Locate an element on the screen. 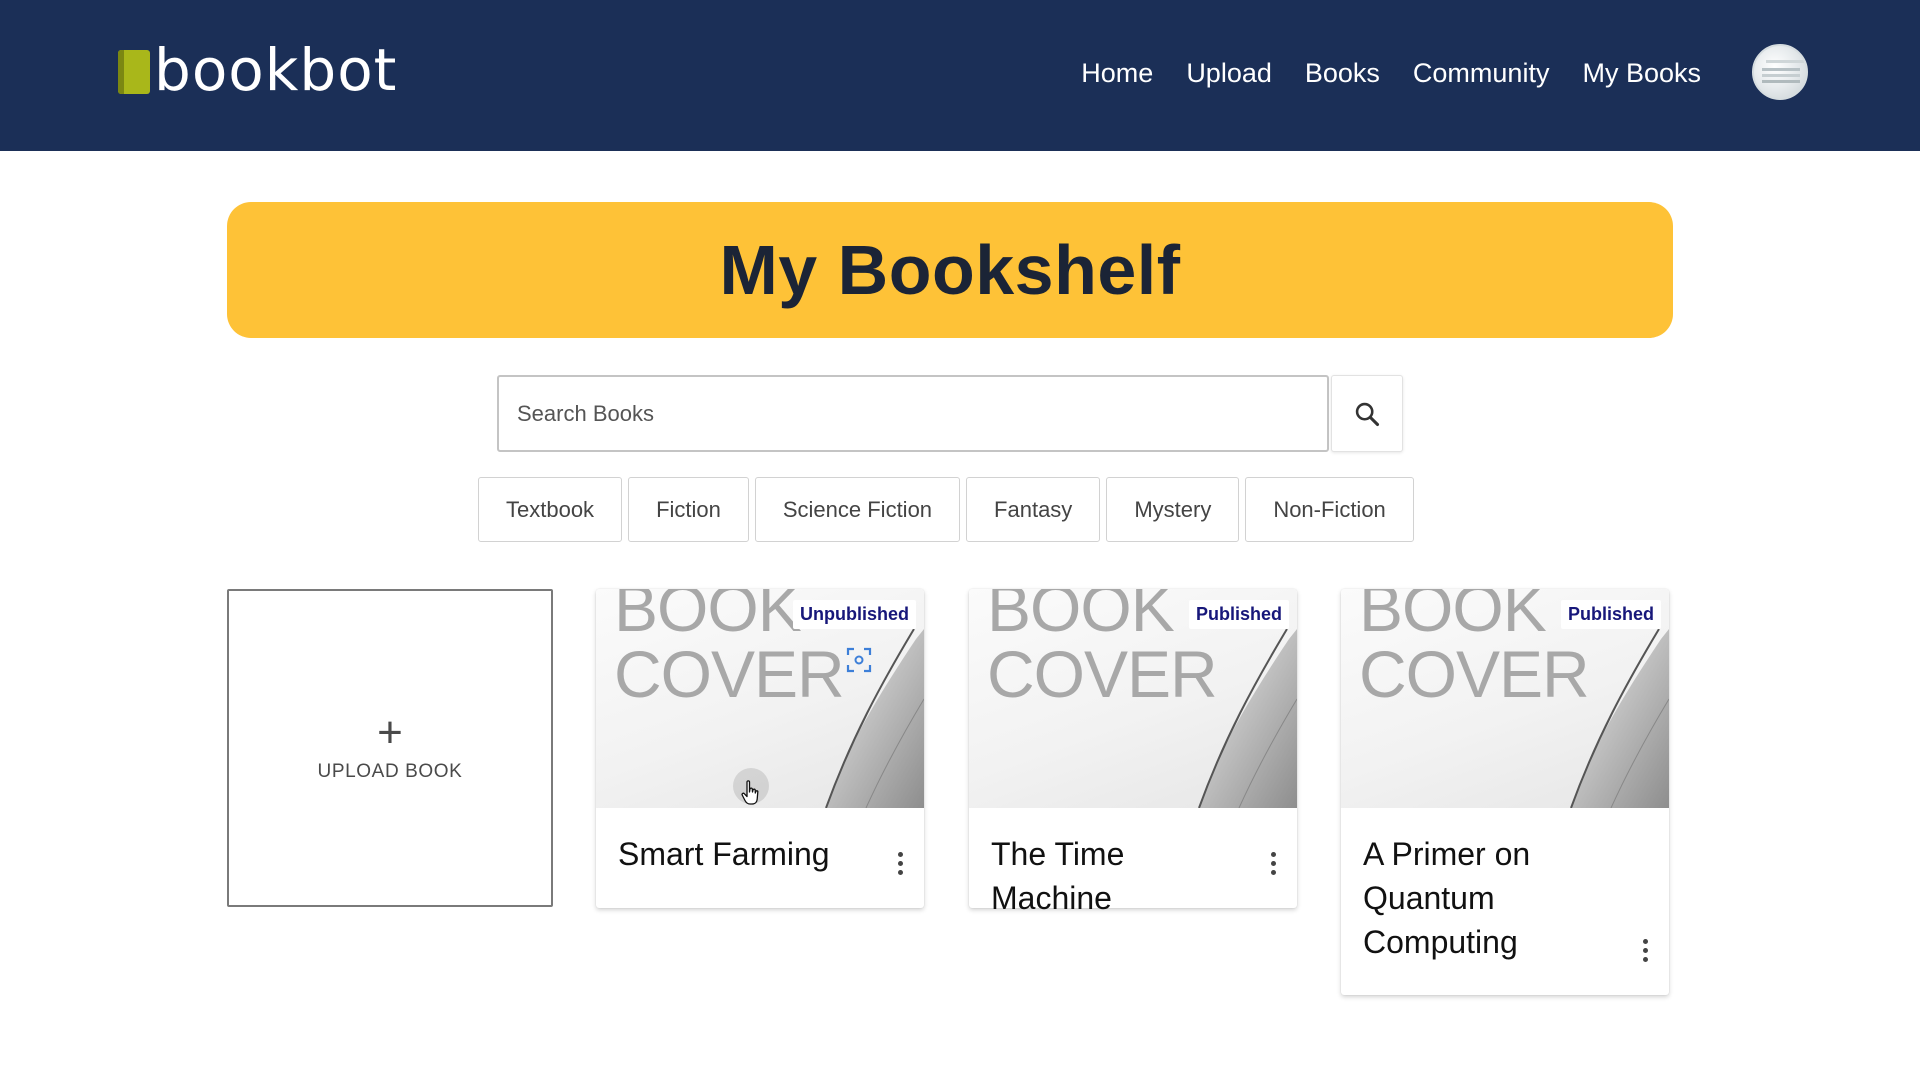 Image resolution: width=1920 pixels, height=1080 pixels. book-title: A Primer on Quantum Computing is located at coordinates (1447, 898).